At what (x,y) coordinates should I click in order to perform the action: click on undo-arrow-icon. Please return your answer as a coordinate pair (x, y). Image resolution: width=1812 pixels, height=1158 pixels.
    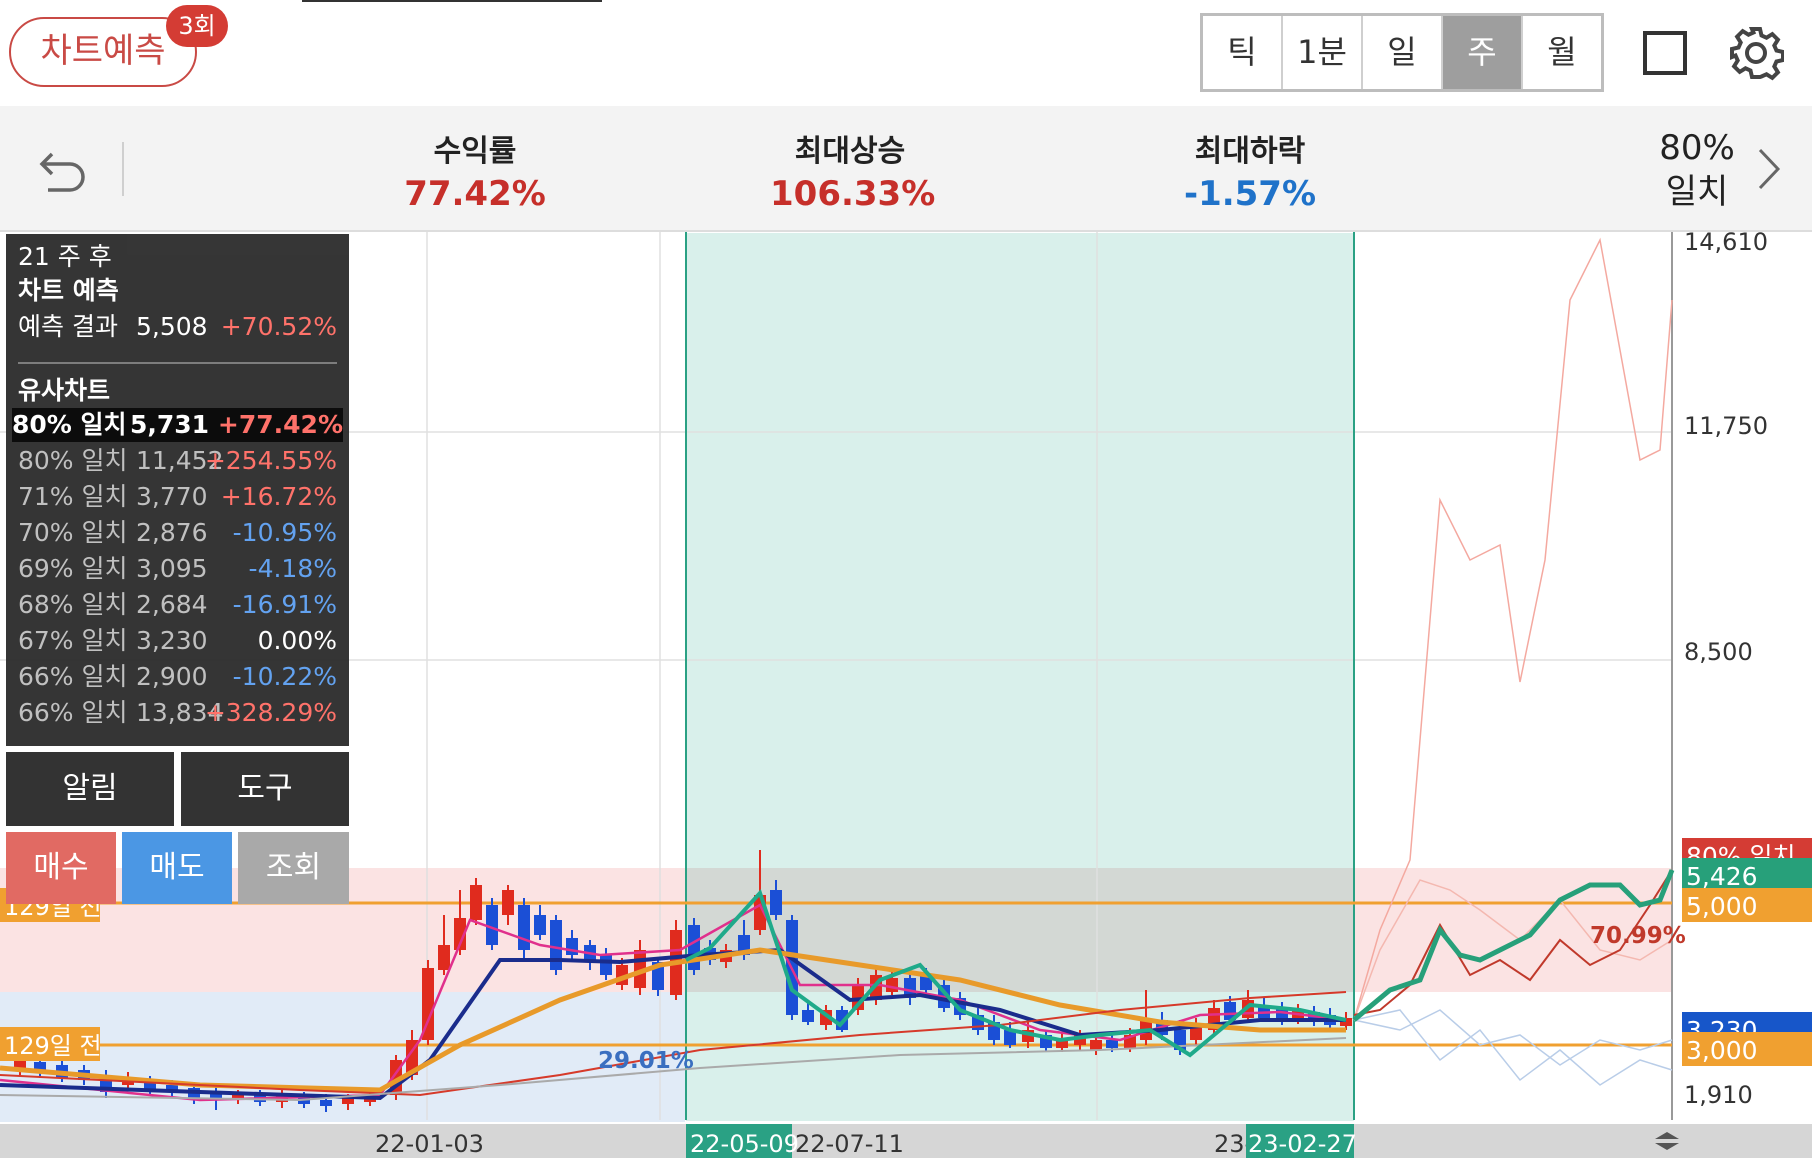
    Looking at the image, I should click on (63, 169).